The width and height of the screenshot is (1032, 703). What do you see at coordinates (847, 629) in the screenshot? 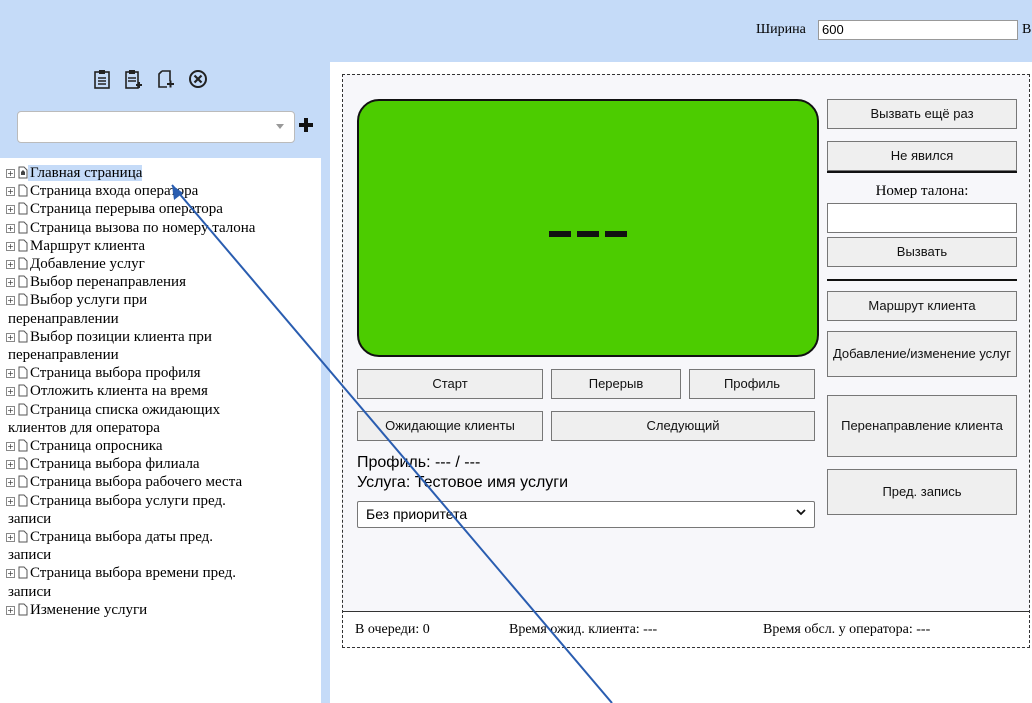
I see `operator-service-time: Время обсл. у оператора: ---` at bounding box center [847, 629].